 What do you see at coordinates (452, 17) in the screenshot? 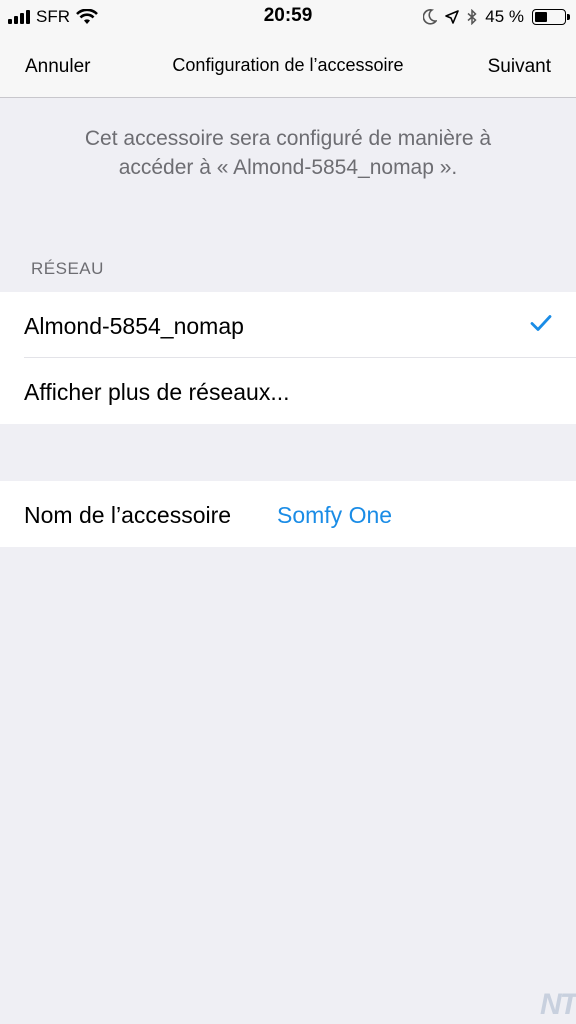
I see `location-arrow-icon` at bounding box center [452, 17].